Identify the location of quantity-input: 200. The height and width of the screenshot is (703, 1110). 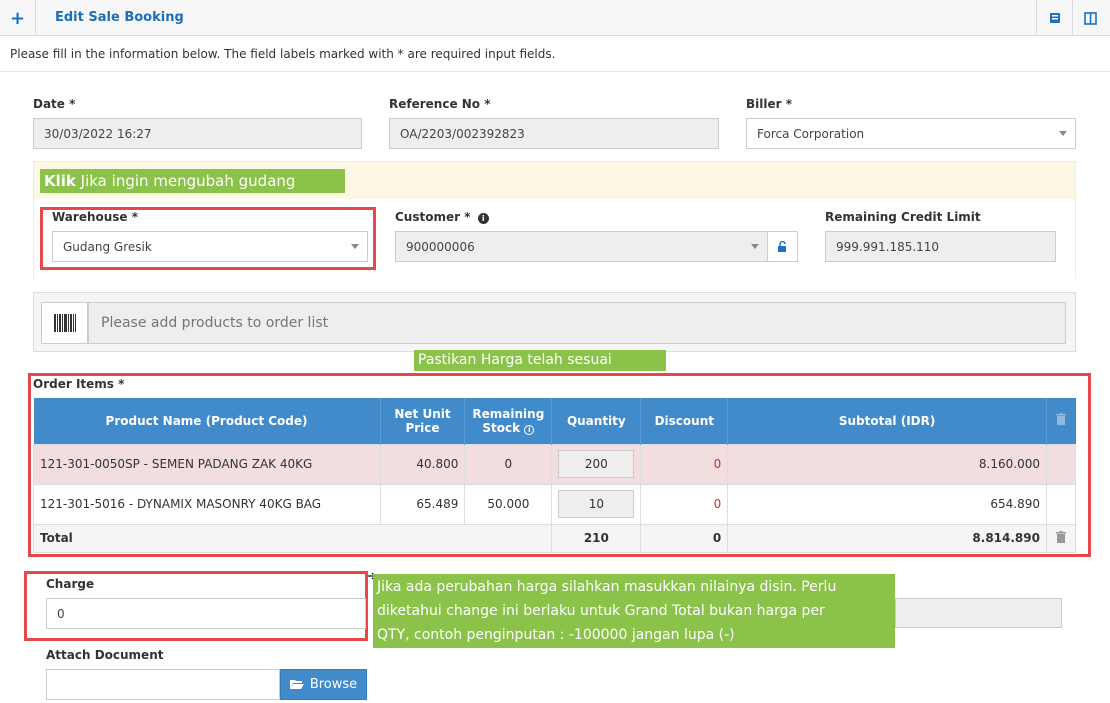
(596, 464).